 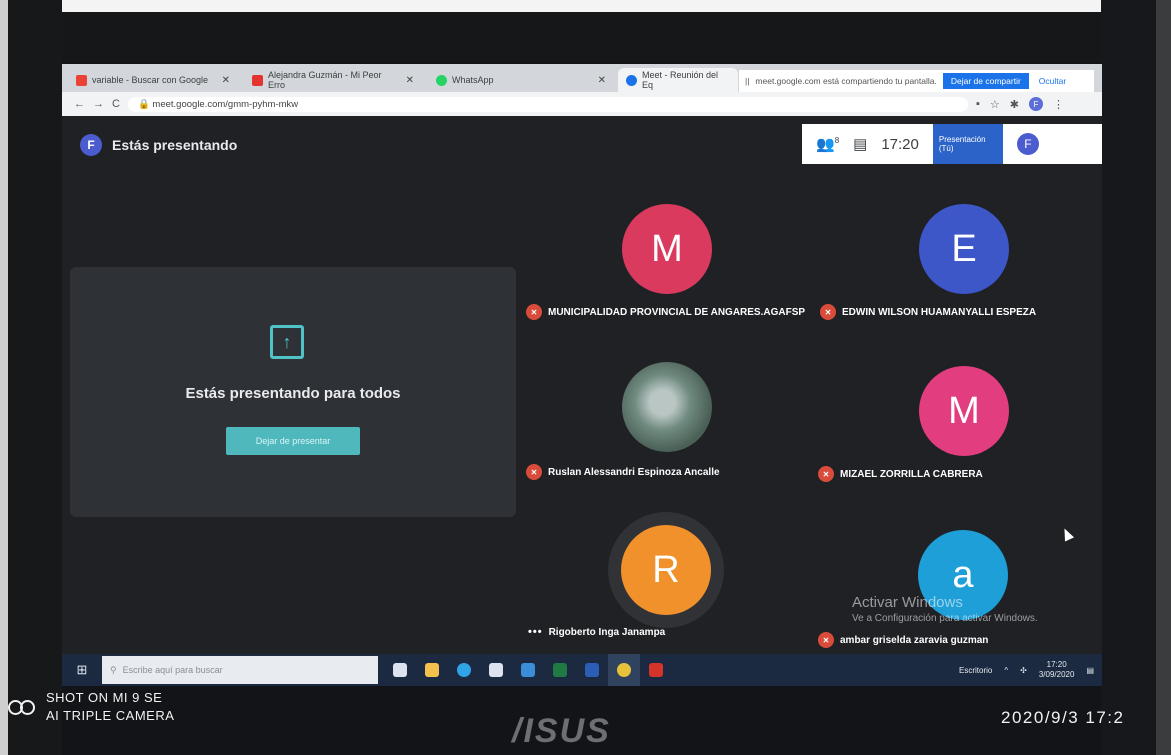 What do you see at coordinates (666, 570) in the screenshot?
I see `participant-avatar: R` at bounding box center [666, 570].